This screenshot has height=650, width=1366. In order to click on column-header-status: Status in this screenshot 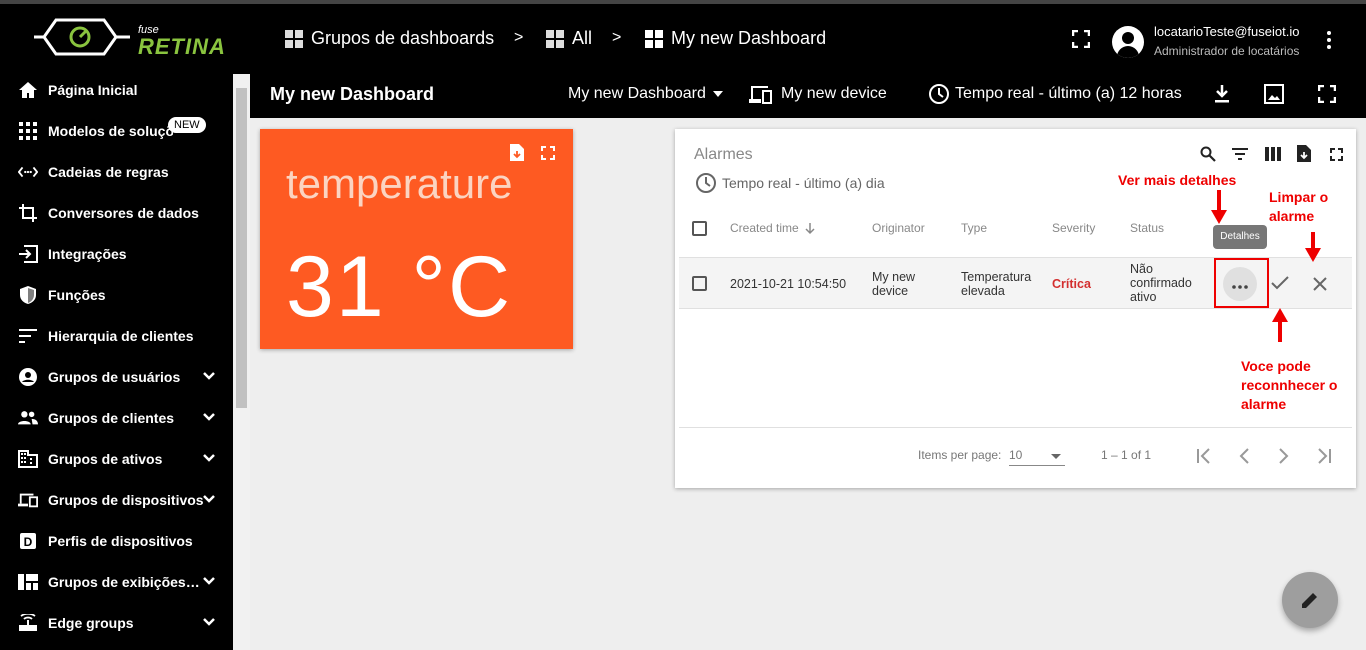, I will do `click(1147, 228)`.